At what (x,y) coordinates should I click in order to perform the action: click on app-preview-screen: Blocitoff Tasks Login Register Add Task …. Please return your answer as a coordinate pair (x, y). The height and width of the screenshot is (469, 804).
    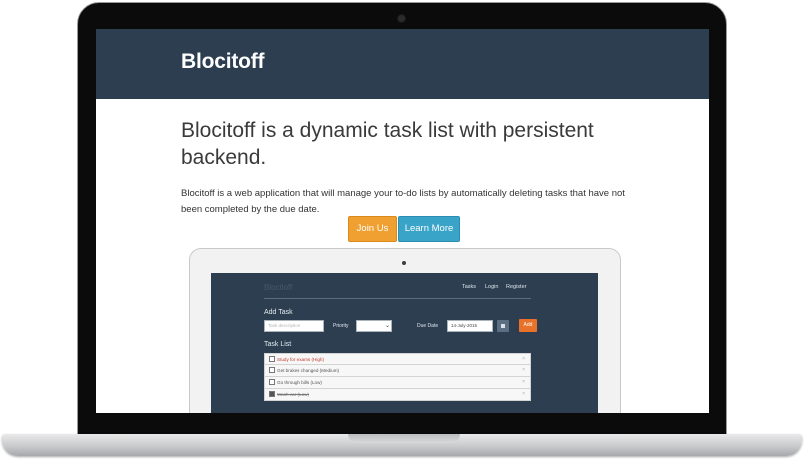
    Looking at the image, I should click on (404, 343).